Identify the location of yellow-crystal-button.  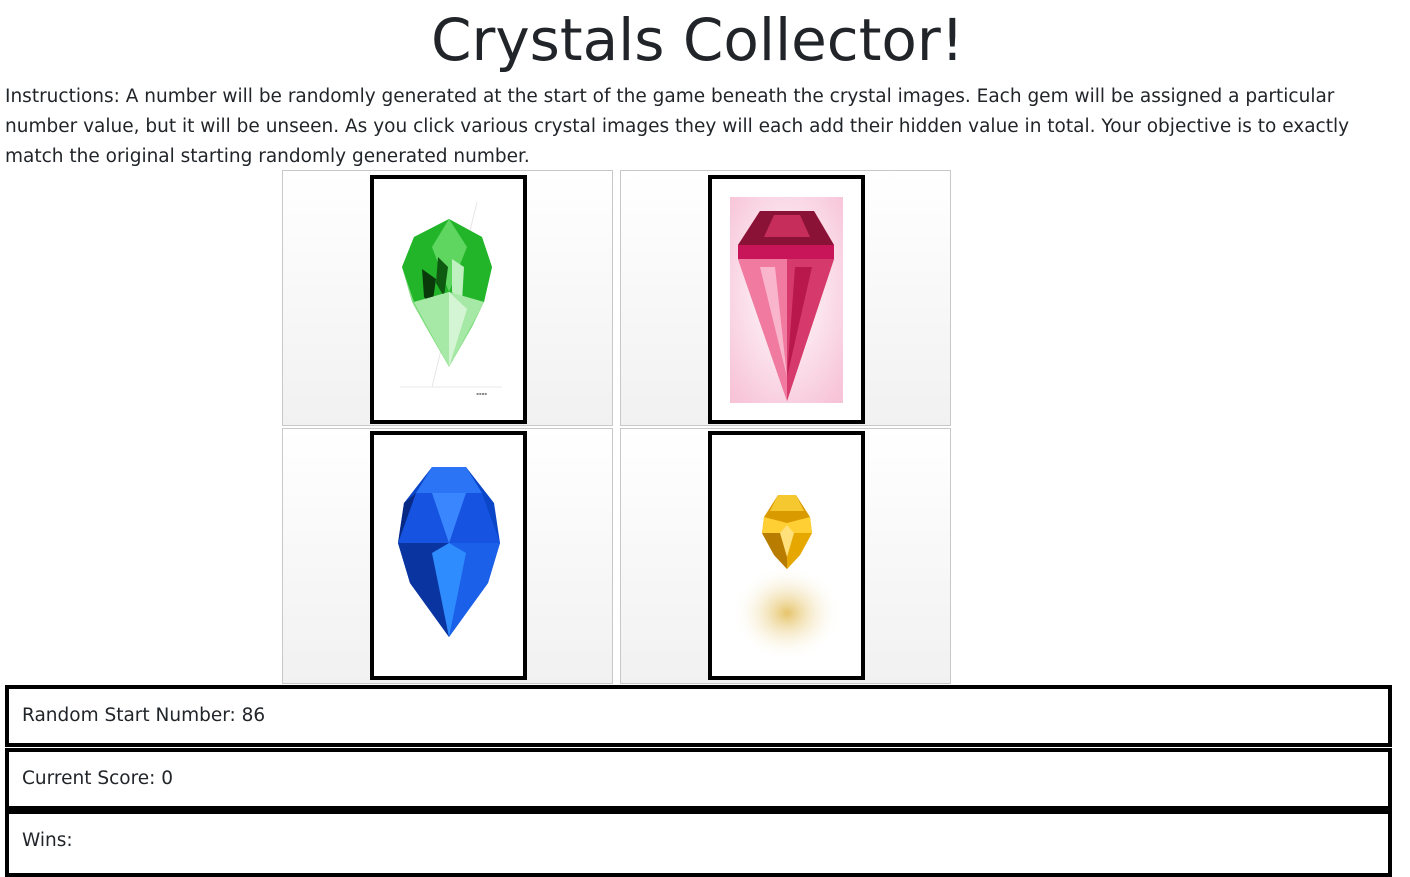
(785, 556).